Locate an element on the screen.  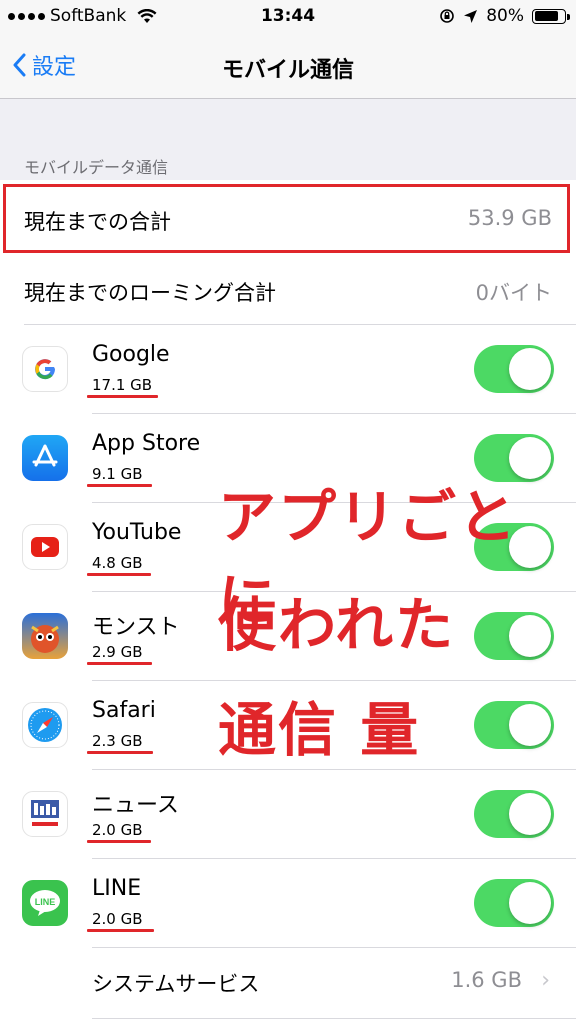
app-name: LINE is located at coordinates (117, 888).